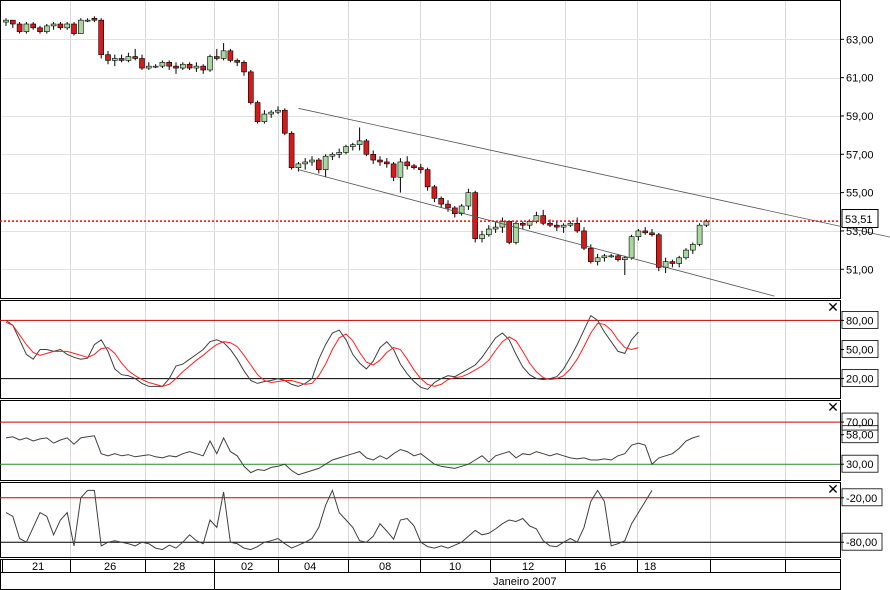 This screenshot has width=890, height=590. I want to click on price-tick-label: 51,00, so click(860, 270).